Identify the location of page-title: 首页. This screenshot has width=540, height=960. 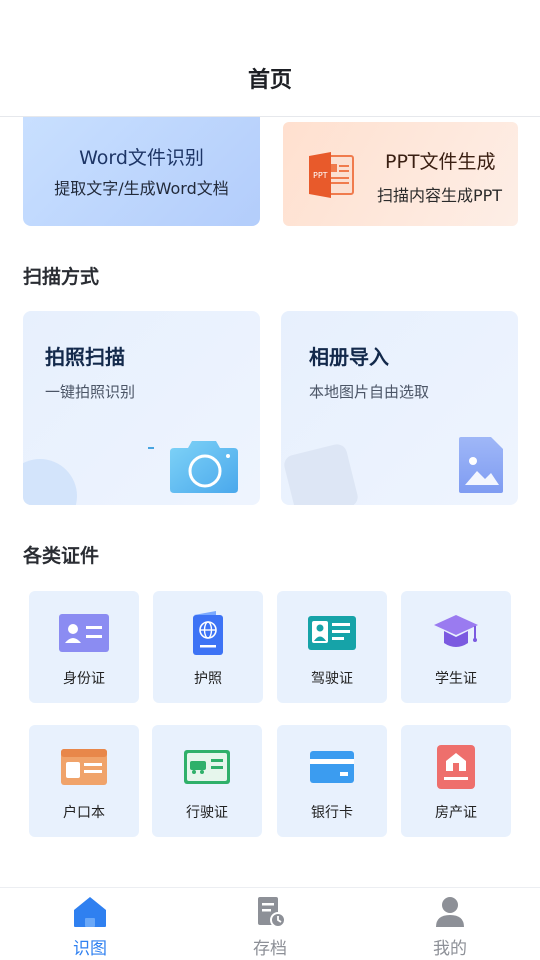
(269, 80).